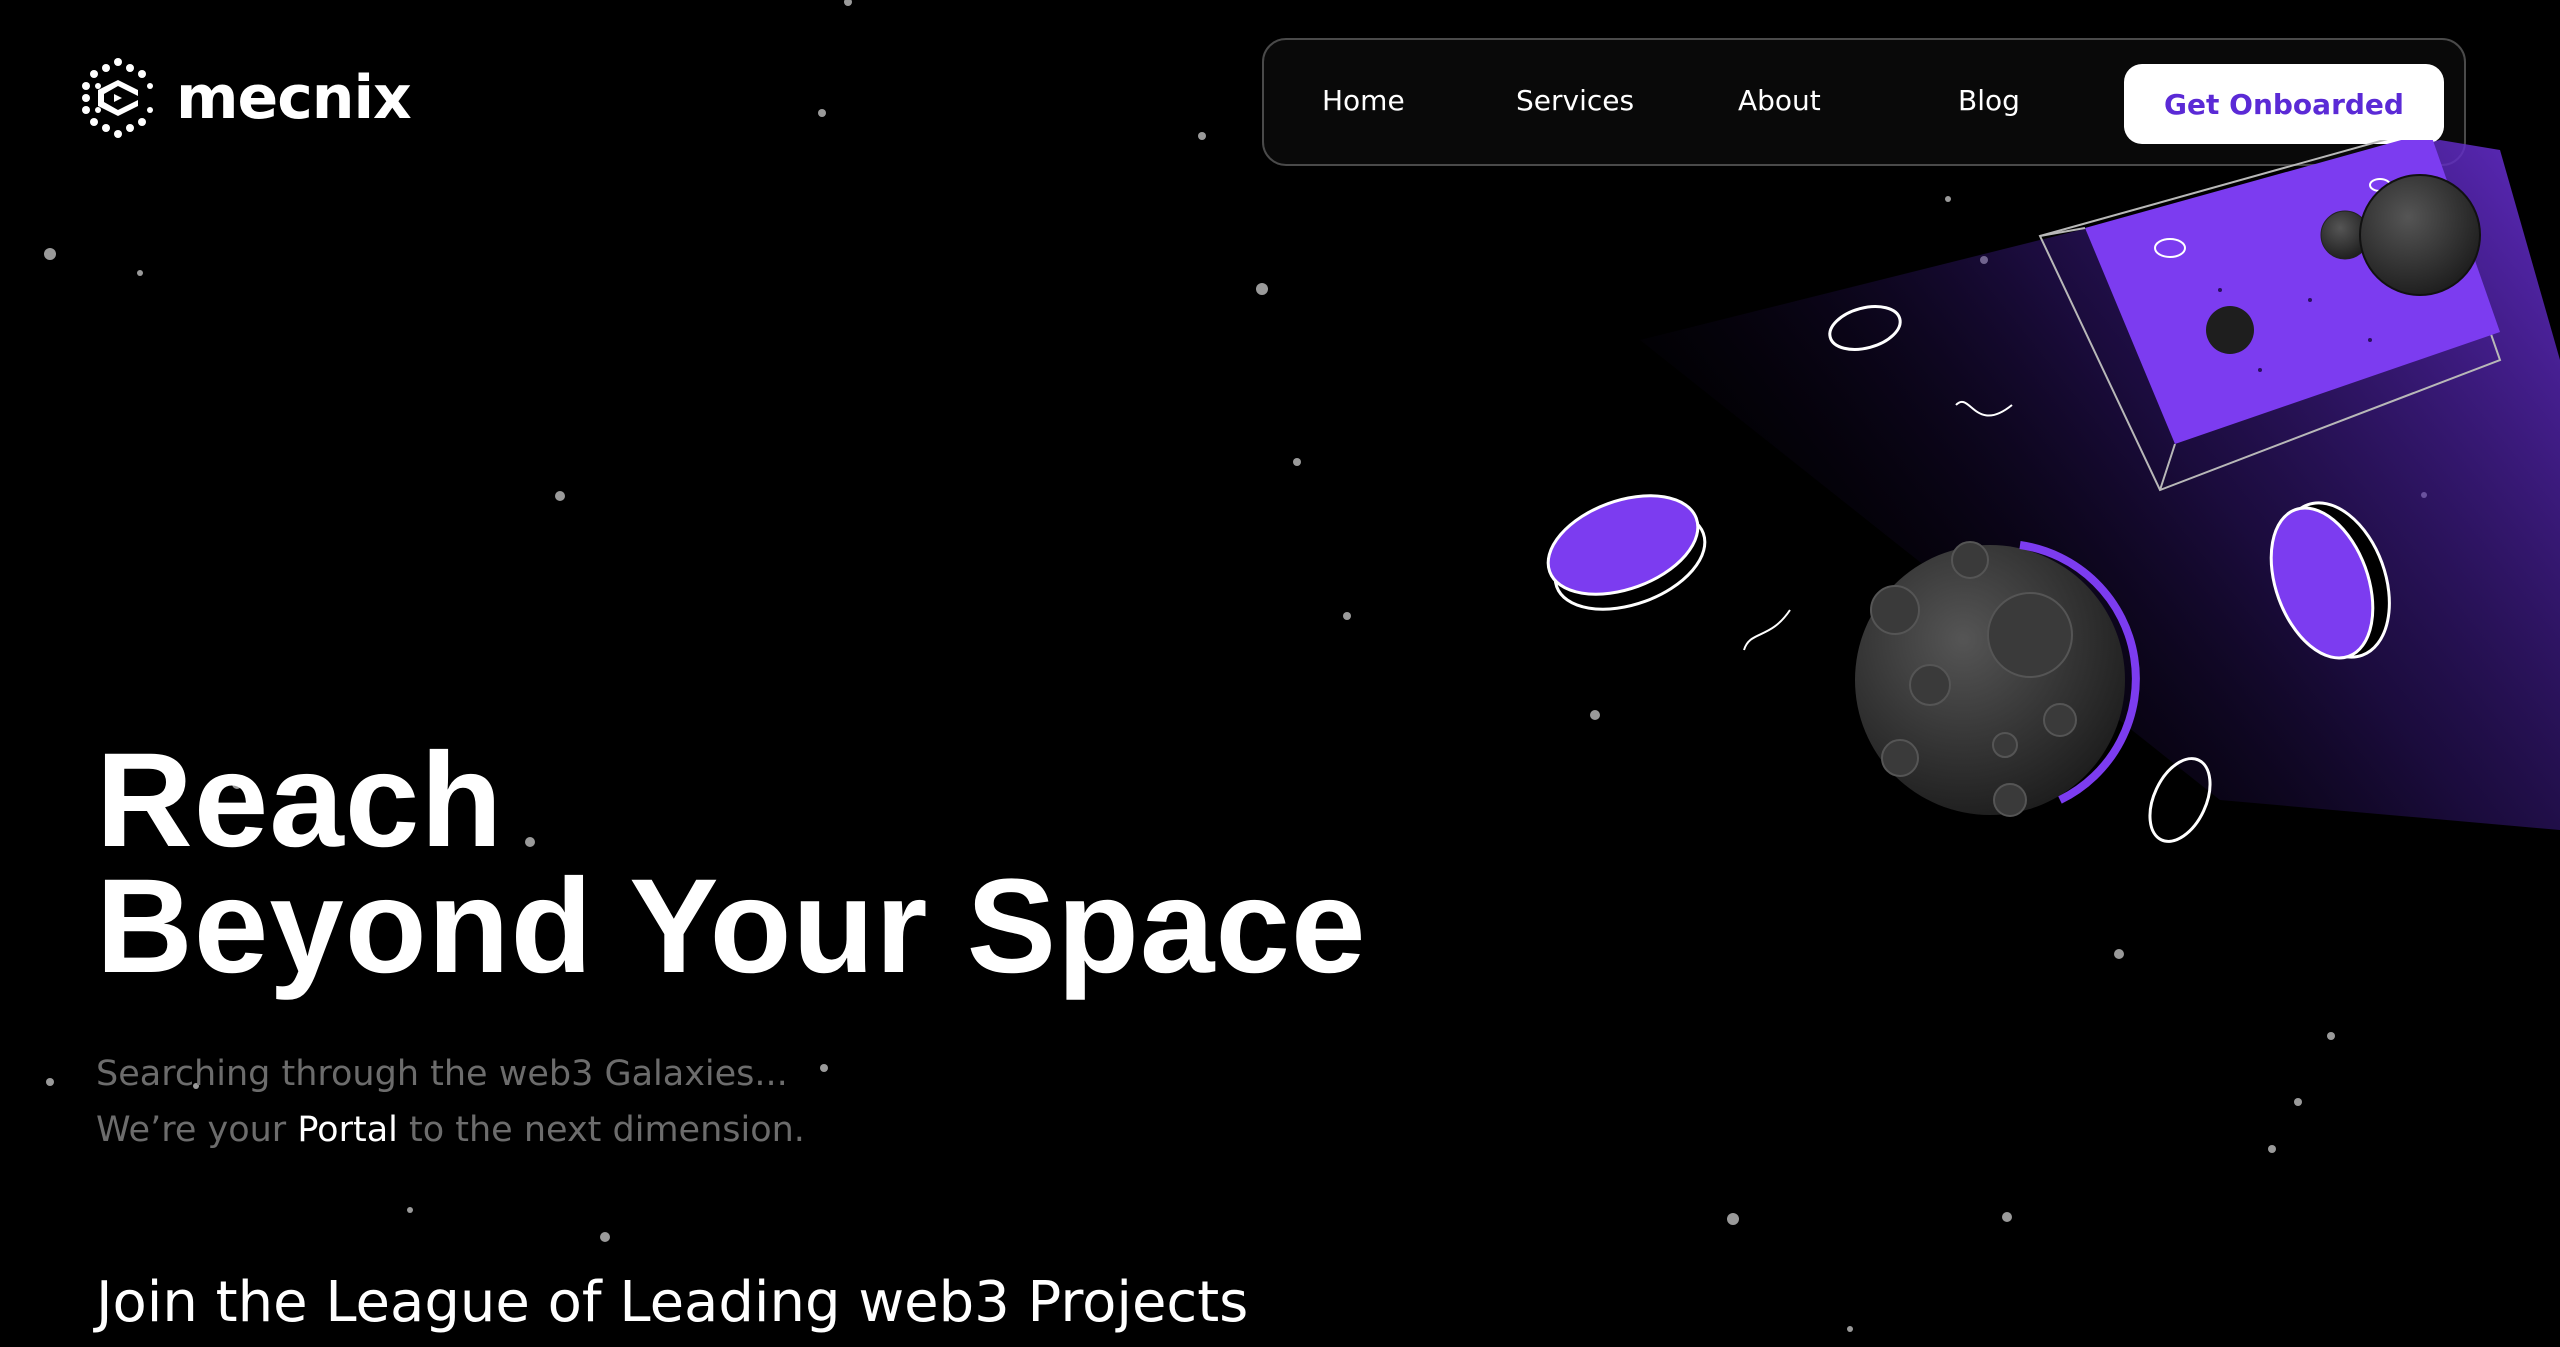 The height and width of the screenshot is (1347, 2560). What do you see at coordinates (117, 98) in the screenshot?
I see `hexagon-dots-logo-icon` at bounding box center [117, 98].